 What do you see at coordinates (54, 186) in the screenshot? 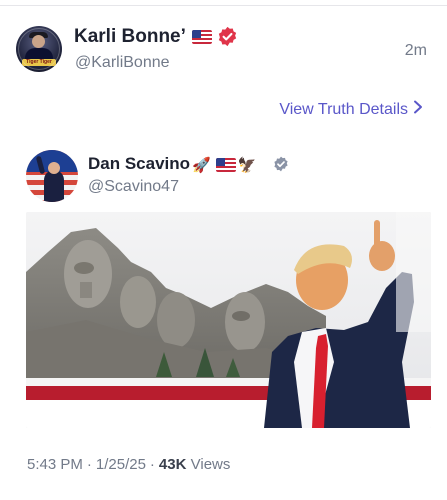
I see `avatar-person-shape` at bounding box center [54, 186].